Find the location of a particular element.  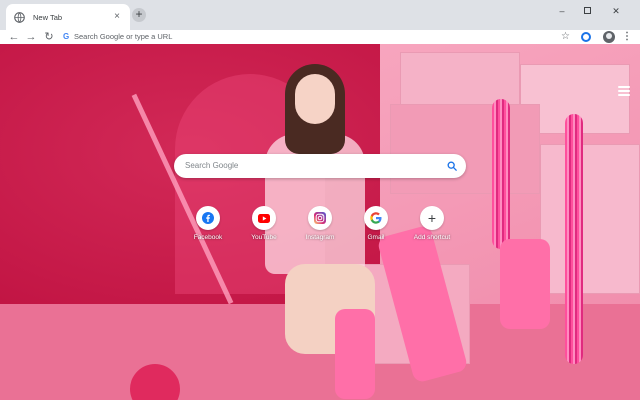

instagram-icon is located at coordinates (320, 218).